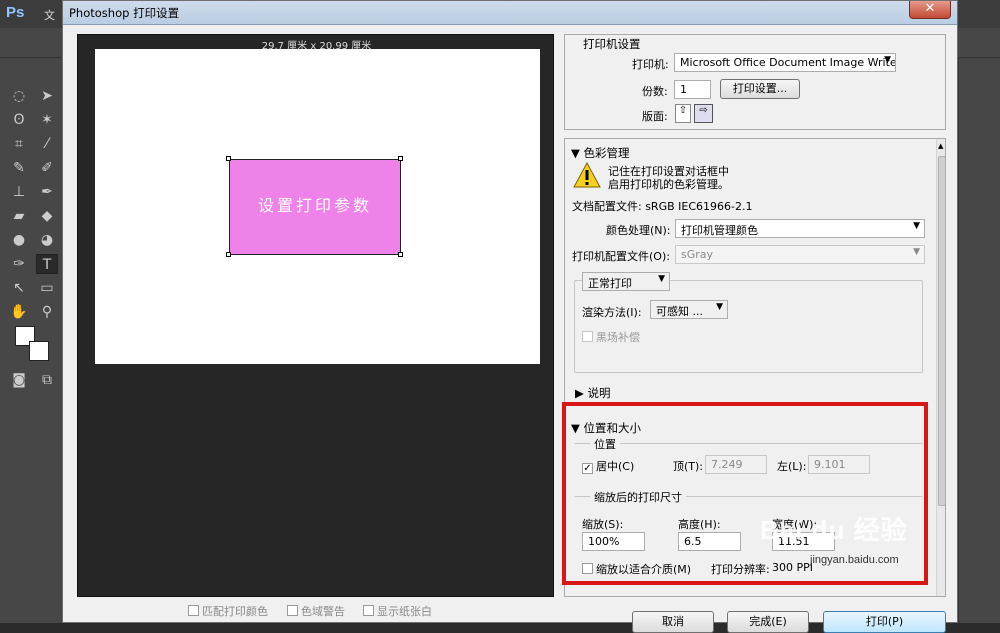  I want to click on eyedropper-icon: ⁄, so click(47, 144).